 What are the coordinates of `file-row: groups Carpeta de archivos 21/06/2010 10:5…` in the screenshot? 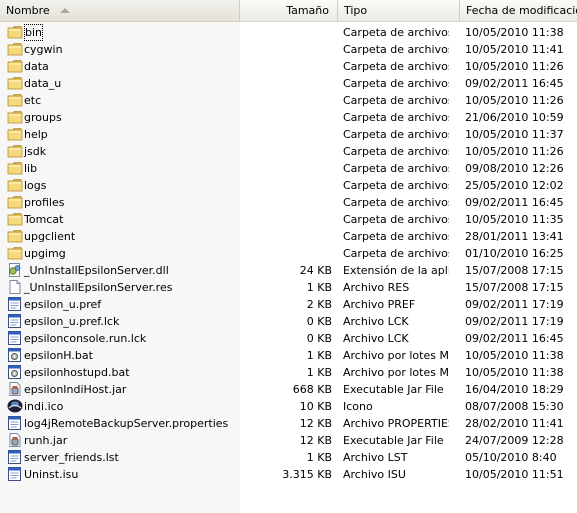 It's located at (288, 117).